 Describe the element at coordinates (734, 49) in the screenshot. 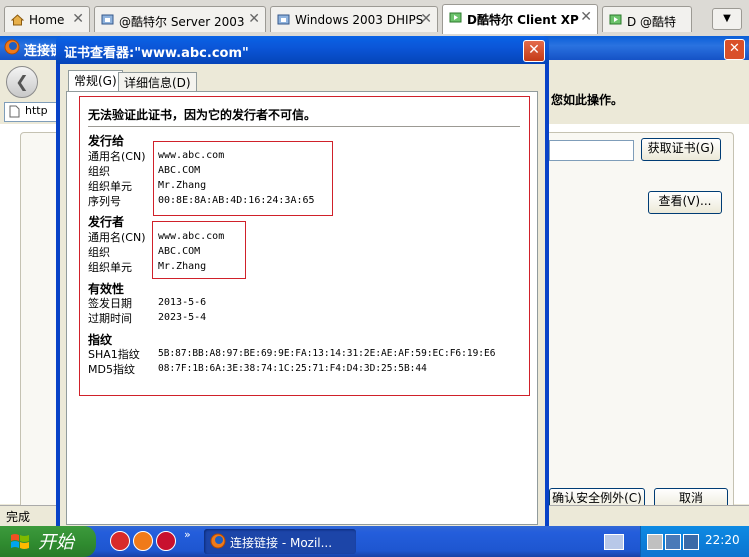

I see `close-window-icon: ✕` at that location.